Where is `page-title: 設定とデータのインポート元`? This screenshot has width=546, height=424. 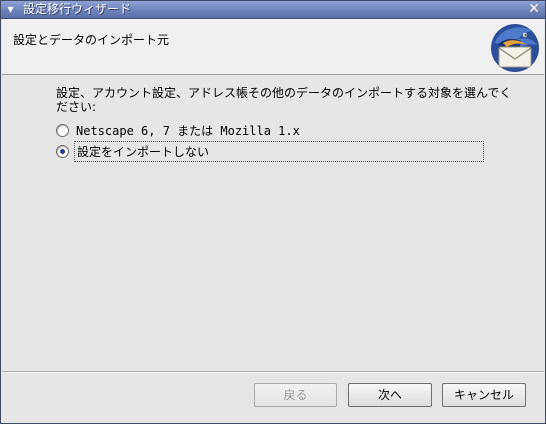
page-title: 設定とデータのインポート元 is located at coordinates (91, 40).